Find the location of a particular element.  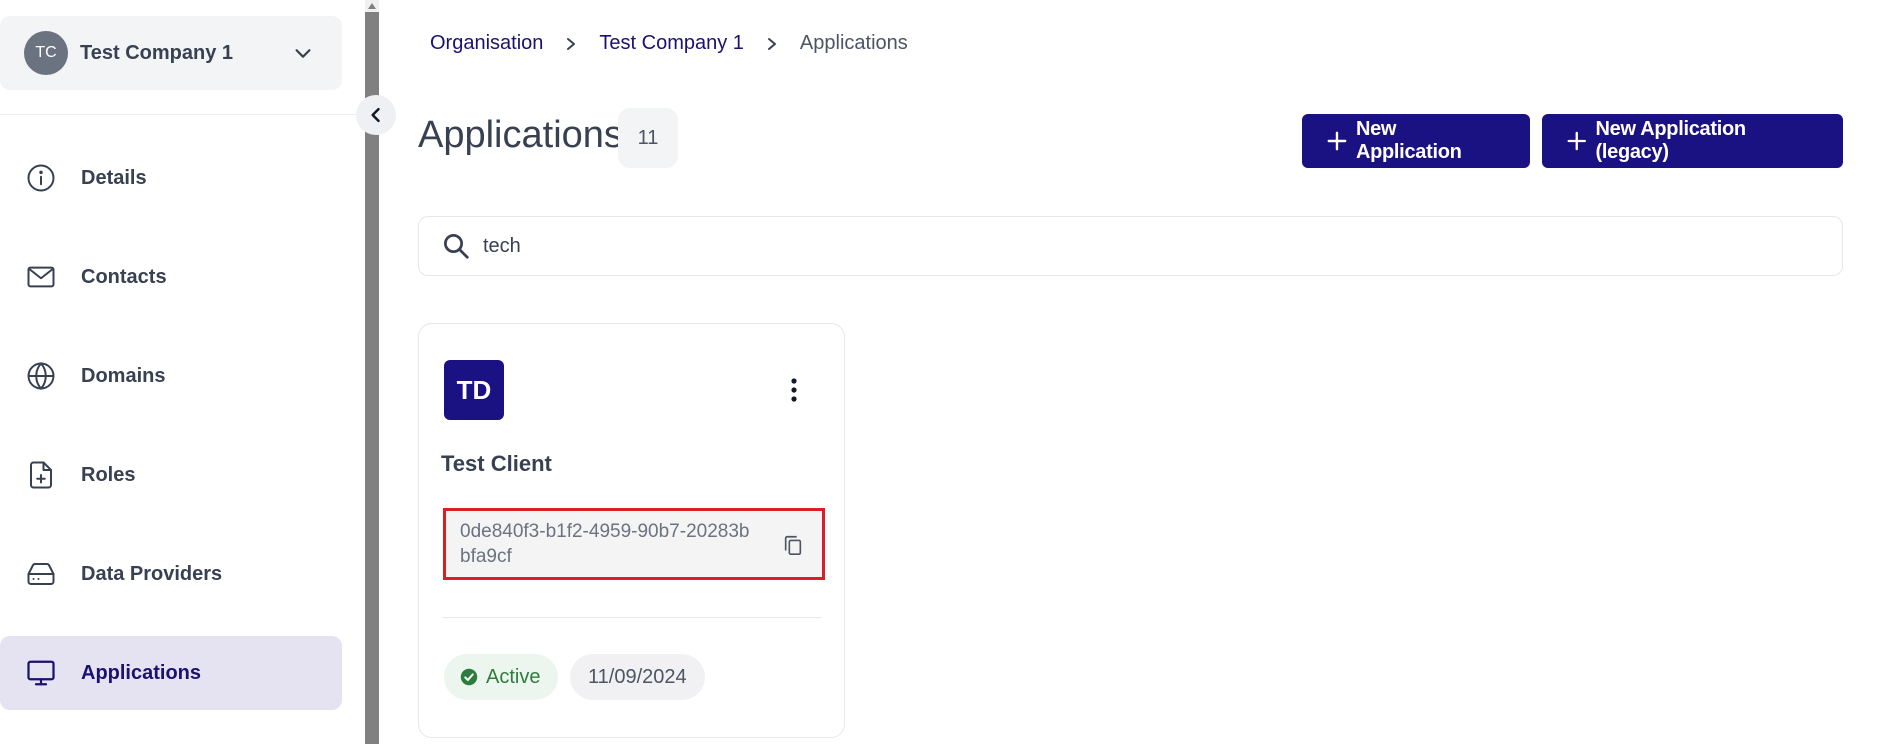

application-avatar: TD is located at coordinates (474, 390).